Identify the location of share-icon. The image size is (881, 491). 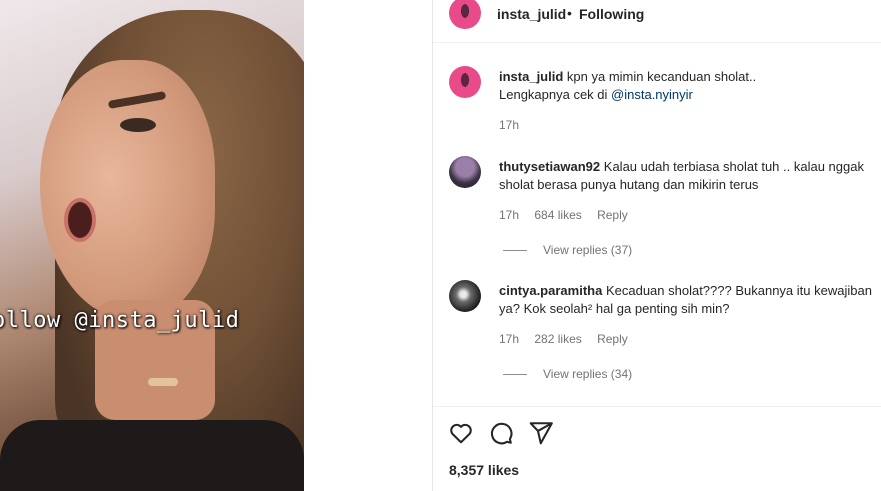
(541, 433).